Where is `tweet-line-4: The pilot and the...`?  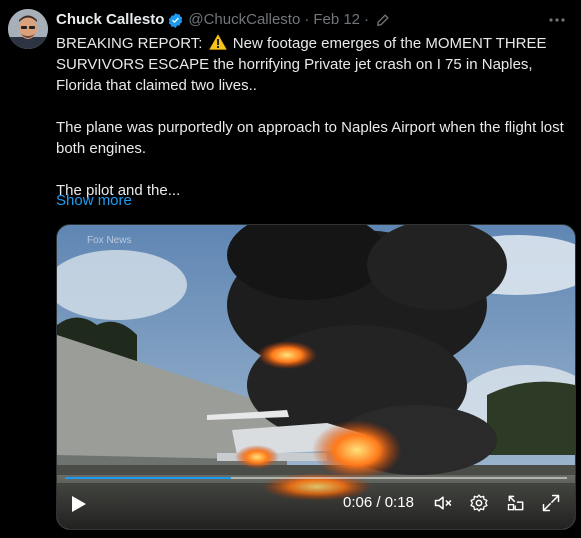 tweet-line-4: The pilot and the... is located at coordinates (118, 190).